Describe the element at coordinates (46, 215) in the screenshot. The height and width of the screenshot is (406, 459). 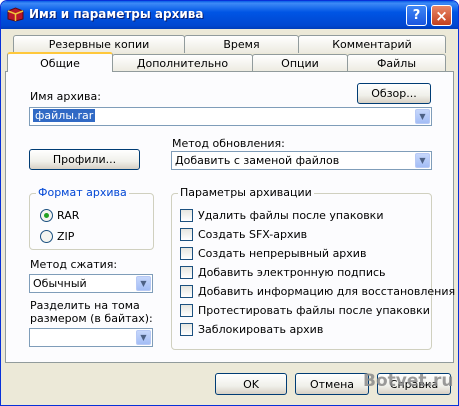
I see `radio-checked-icon` at that location.